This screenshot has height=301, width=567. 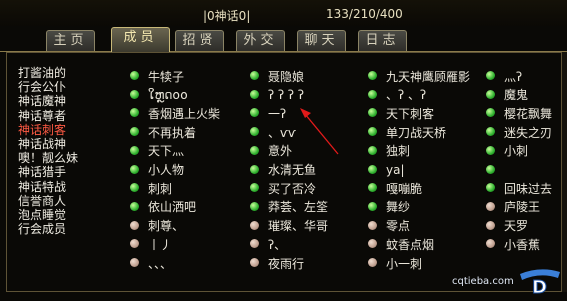 I want to click on rank-item: 泡点睡觉, so click(x=63, y=215).